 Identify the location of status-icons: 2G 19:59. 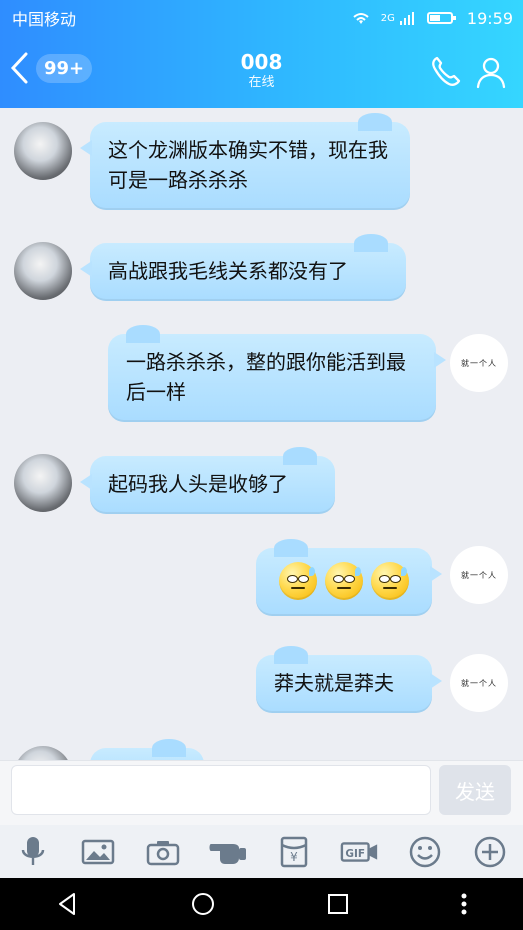
(432, 18).